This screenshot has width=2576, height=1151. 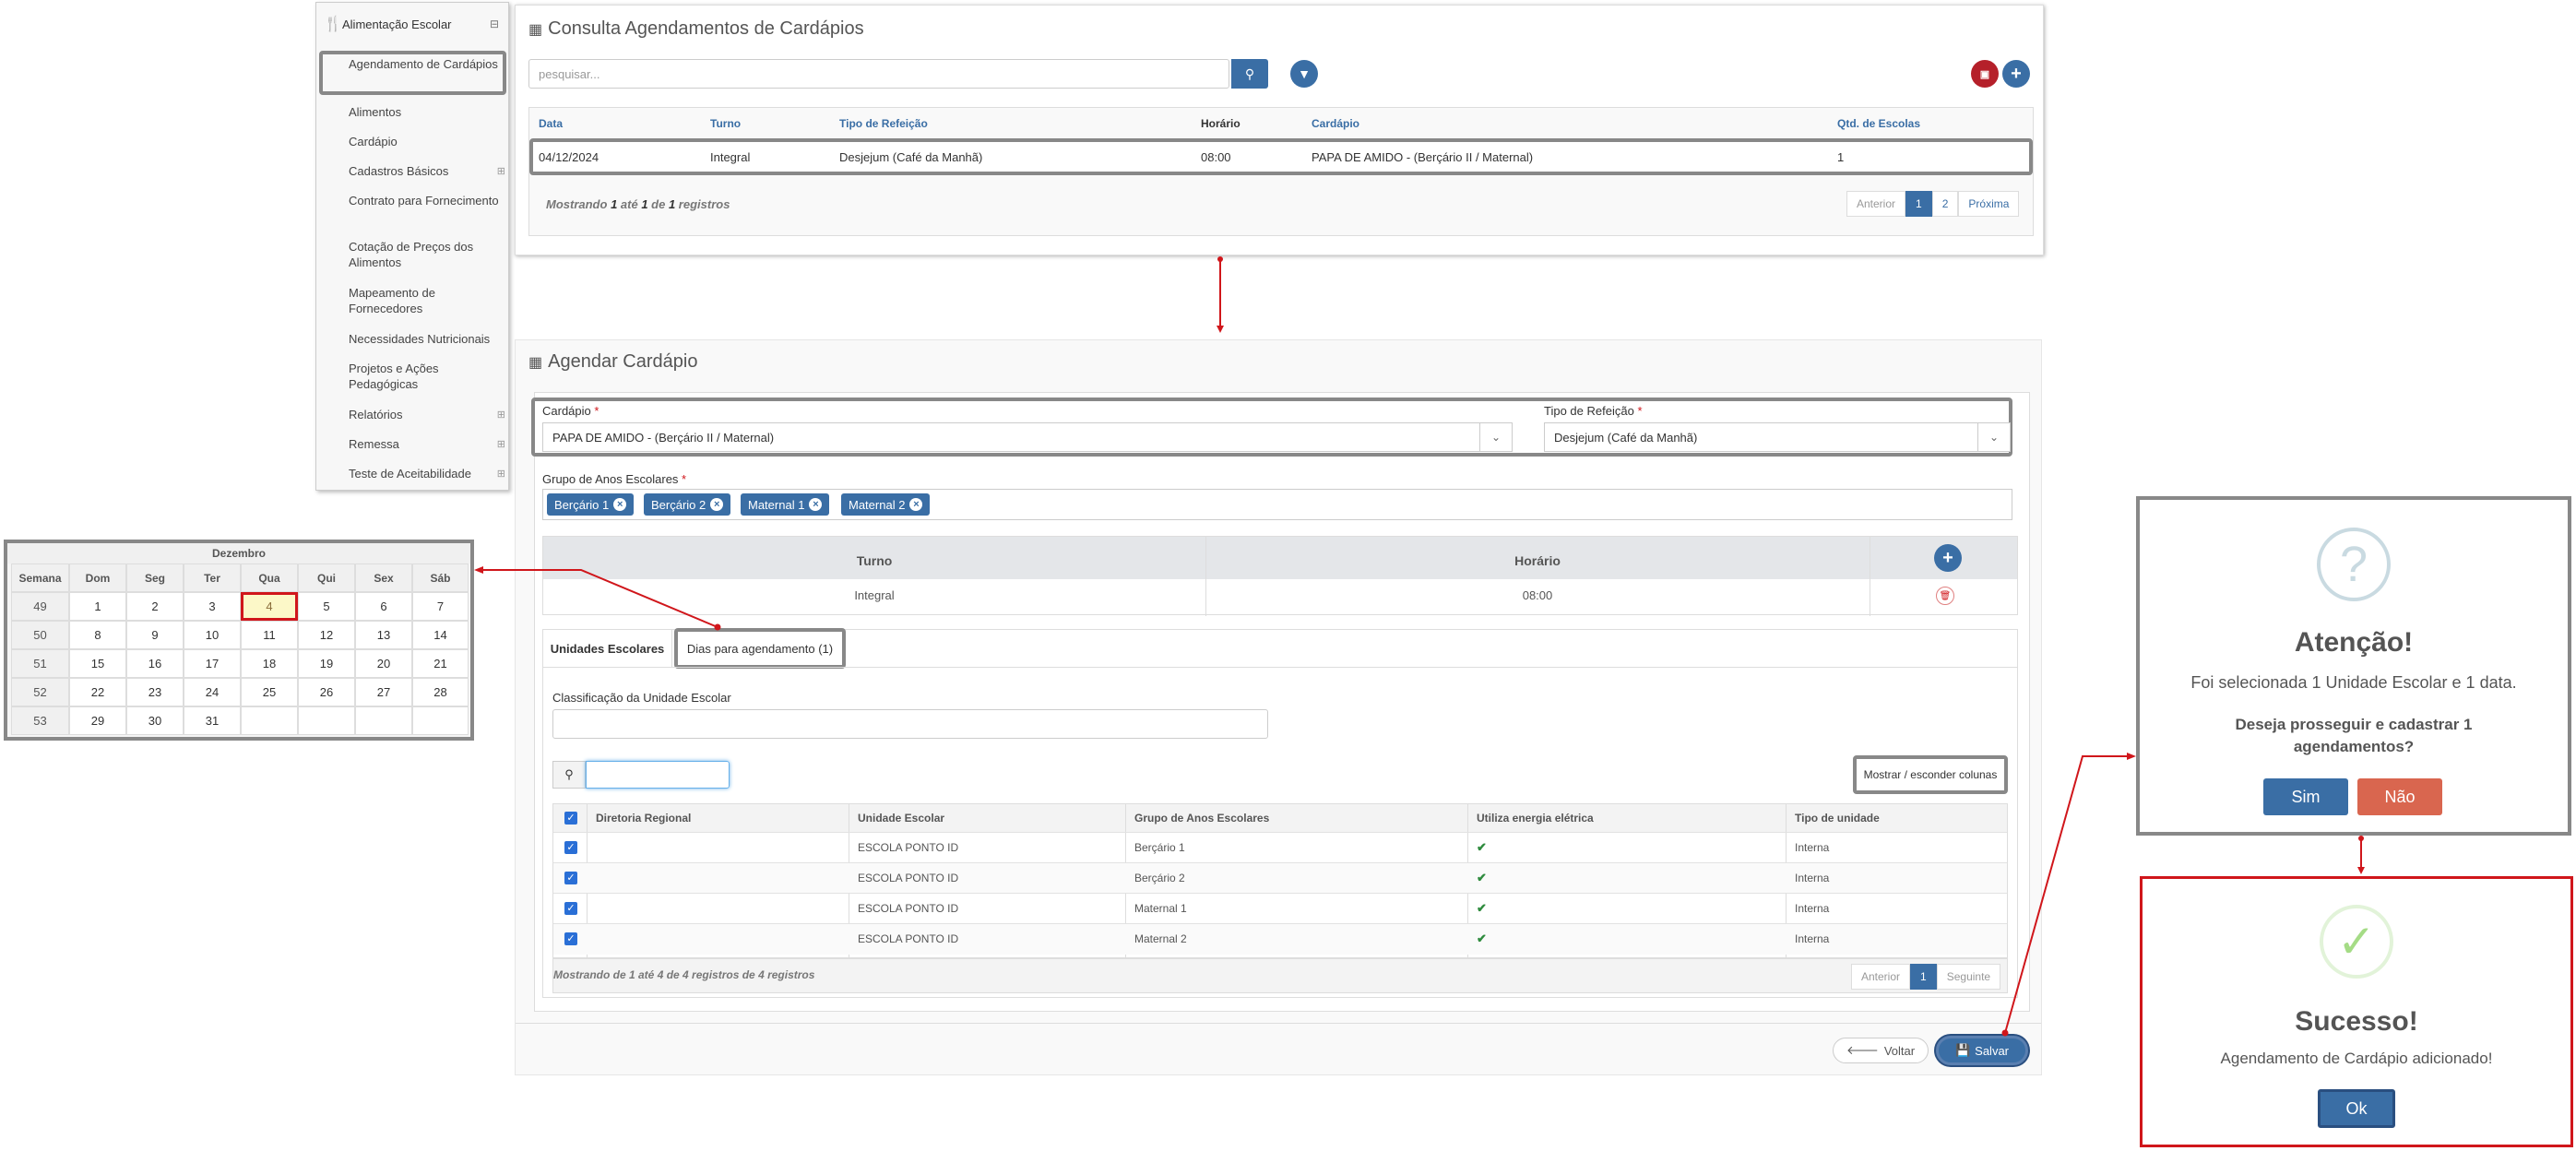 What do you see at coordinates (1201, 818) in the screenshot?
I see `column-header: Grupo de Anos Escolares` at bounding box center [1201, 818].